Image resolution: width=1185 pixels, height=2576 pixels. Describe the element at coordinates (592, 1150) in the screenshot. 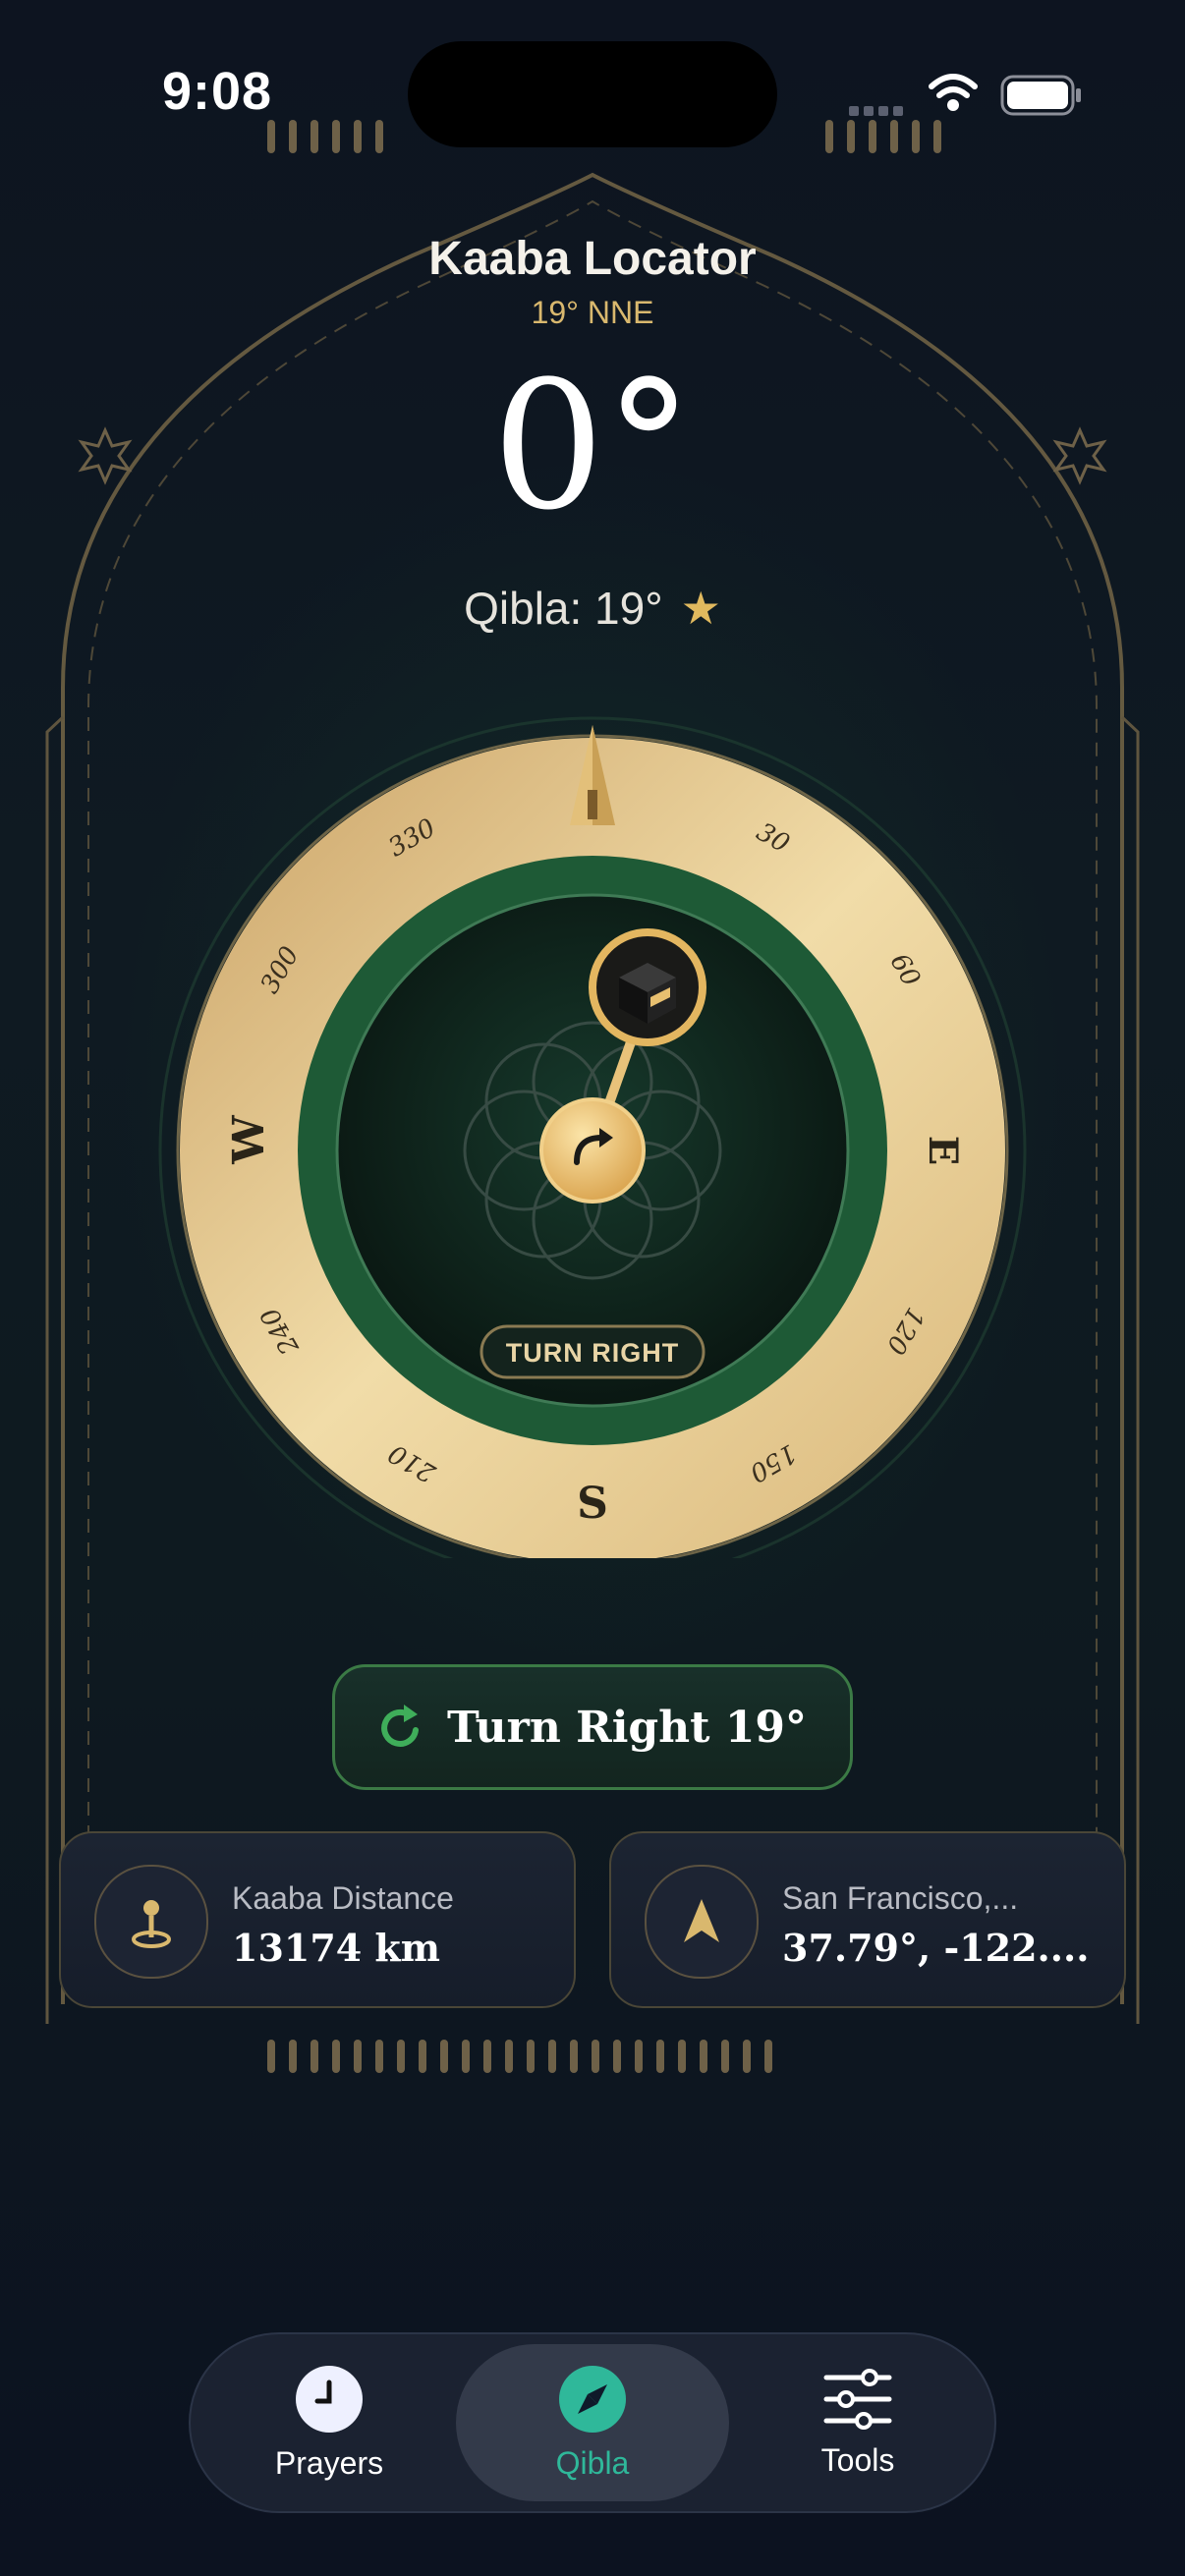

I see `turn-right-arrow-icon` at that location.